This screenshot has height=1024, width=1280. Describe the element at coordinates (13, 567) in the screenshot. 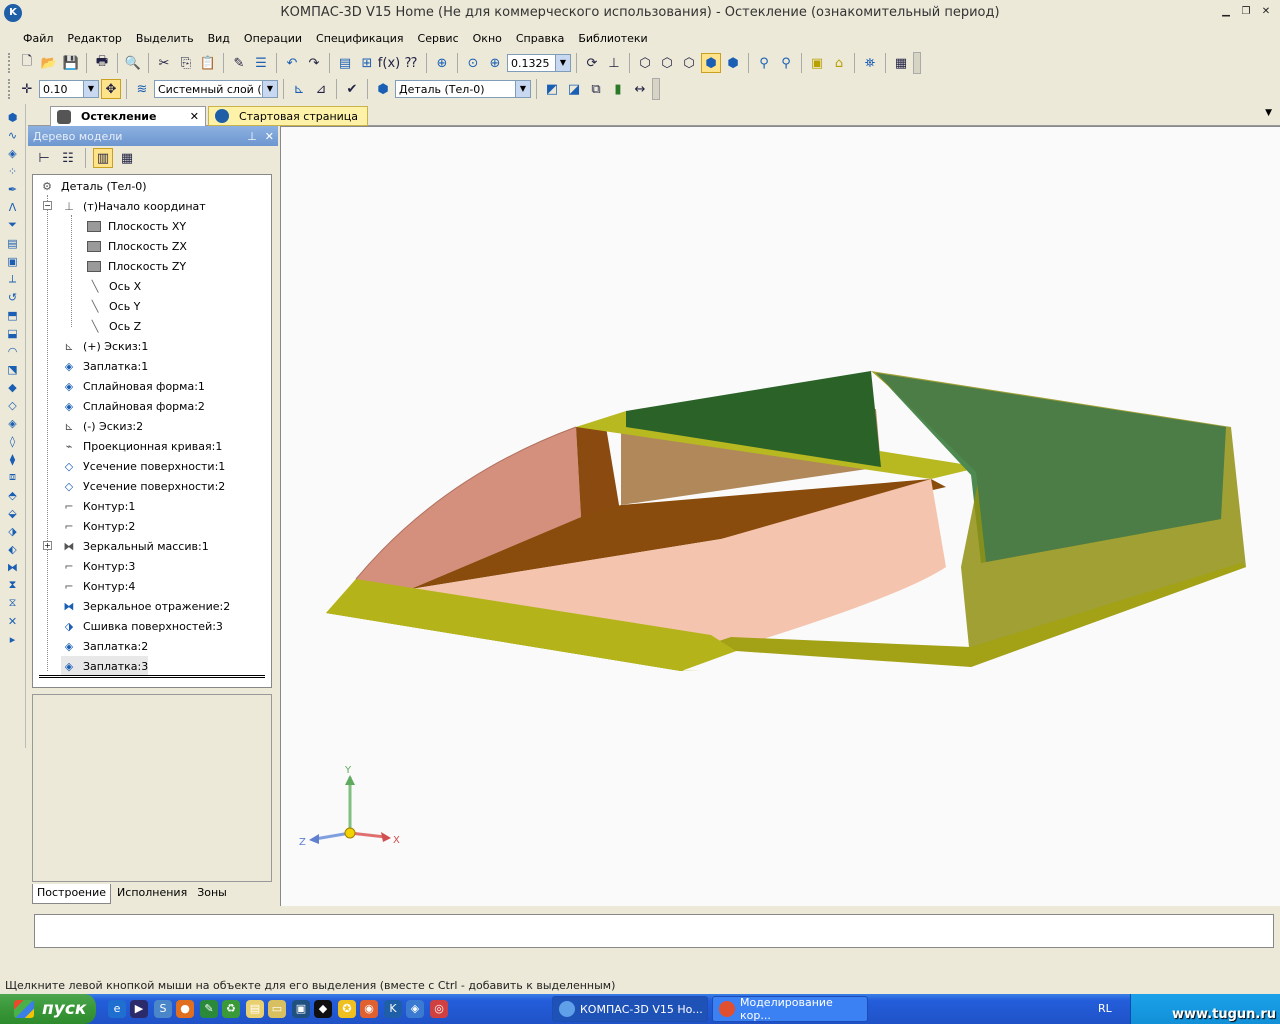

I see `mirror-icon: ⧓` at that location.